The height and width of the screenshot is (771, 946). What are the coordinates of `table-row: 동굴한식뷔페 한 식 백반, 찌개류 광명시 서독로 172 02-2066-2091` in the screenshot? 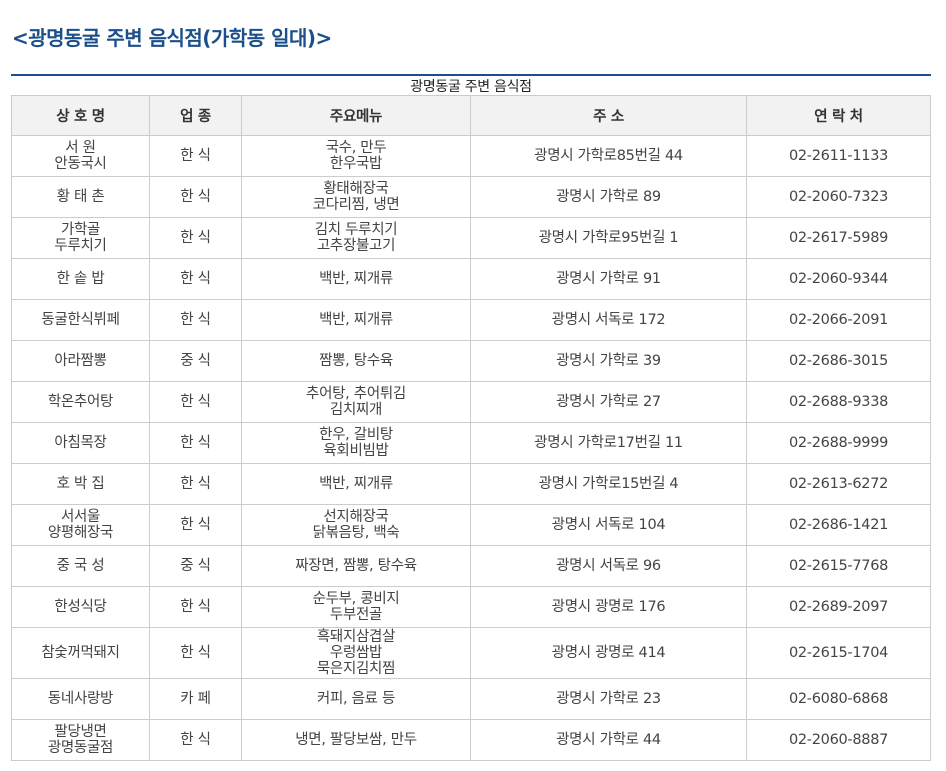 It's located at (471, 320).